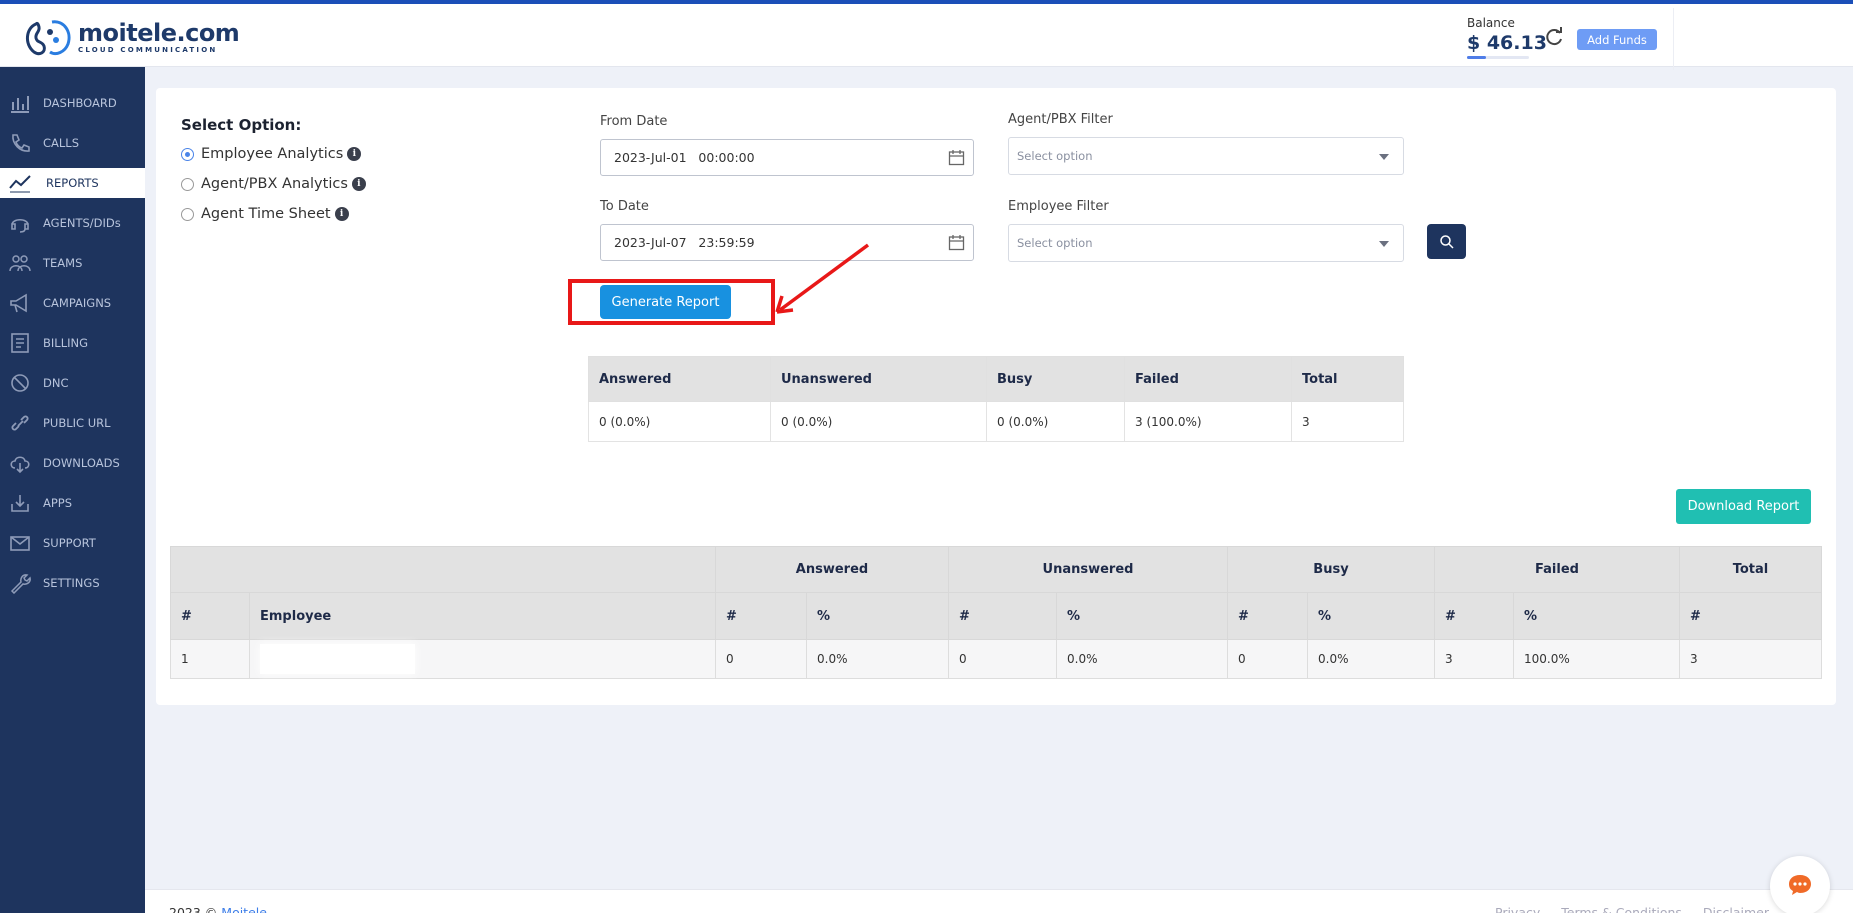 Image resolution: width=1853 pixels, height=913 pixels. I want to click on mail-icon, so click(20, 543).